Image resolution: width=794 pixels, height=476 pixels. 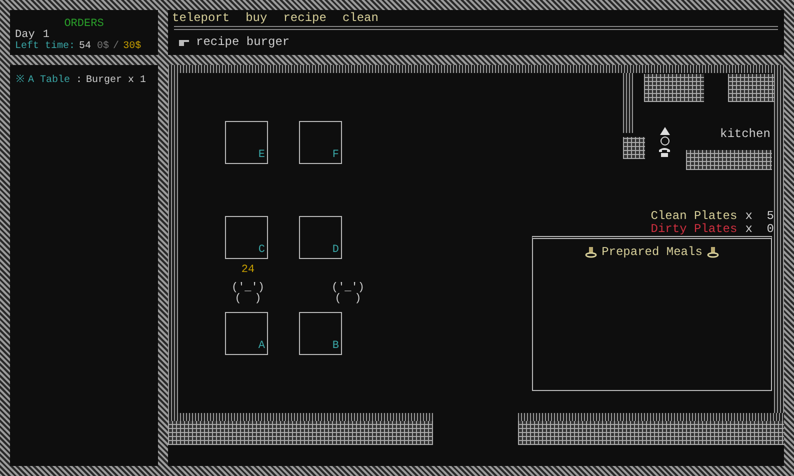 What do you see at coordinates (201, 18) in the screenshot?
I see `menu-item: teleport` at bounding box center [201, 18].